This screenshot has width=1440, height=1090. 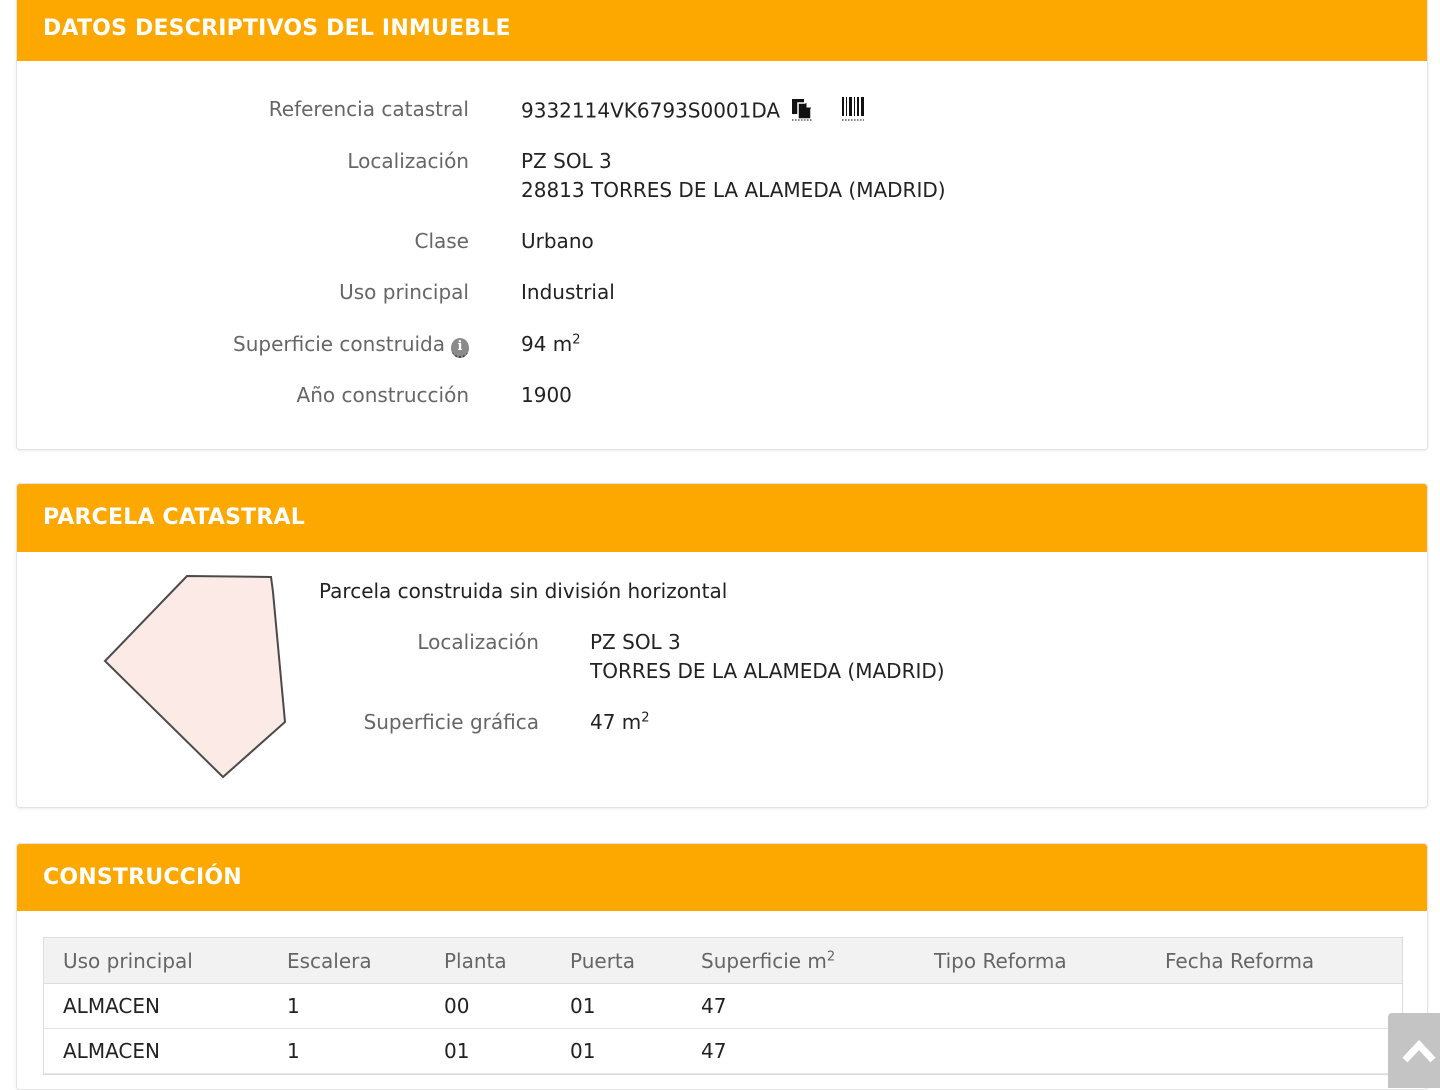 I want to click on parcel-shape, so click(x=197, y=677).